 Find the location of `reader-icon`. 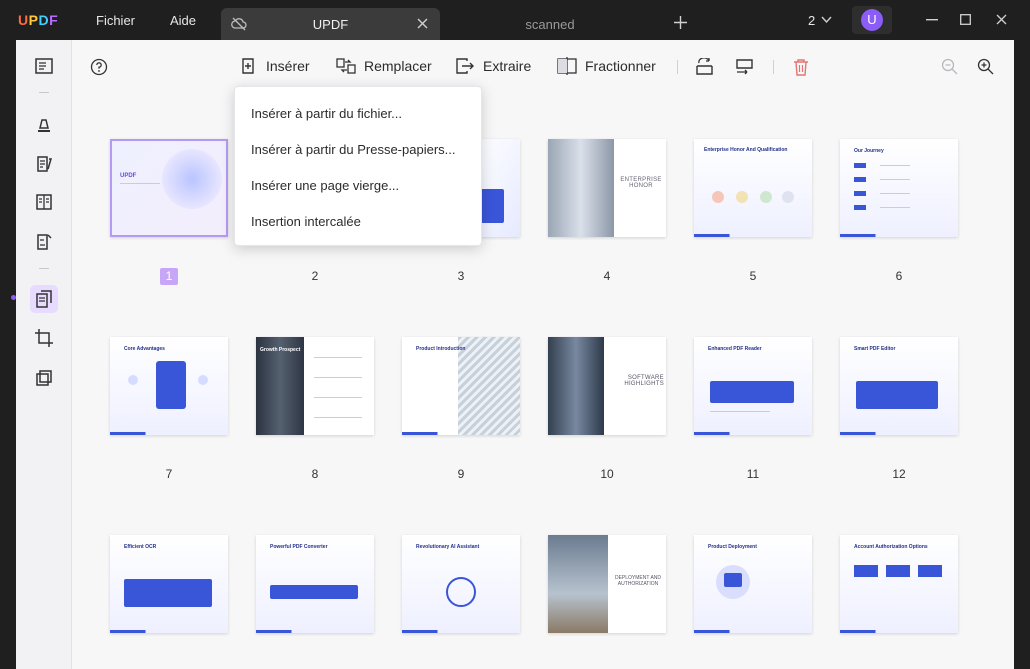

reader-icon is located at coordinates (44, 66).